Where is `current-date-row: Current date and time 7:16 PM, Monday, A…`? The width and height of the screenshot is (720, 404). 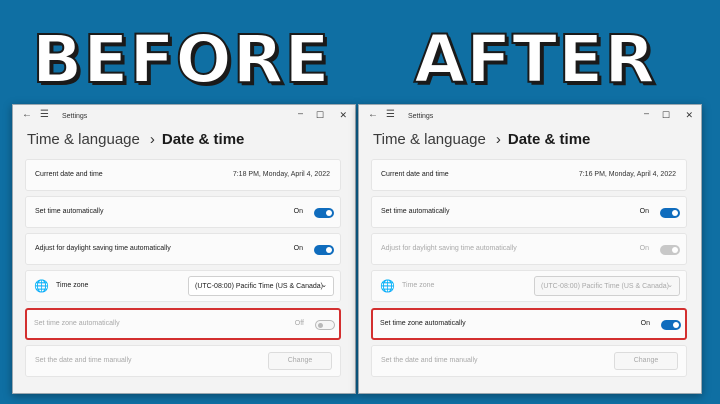 current-date-row: Current date and time 7:16 PM, Monday, A… is located at coordinates (529, 175).